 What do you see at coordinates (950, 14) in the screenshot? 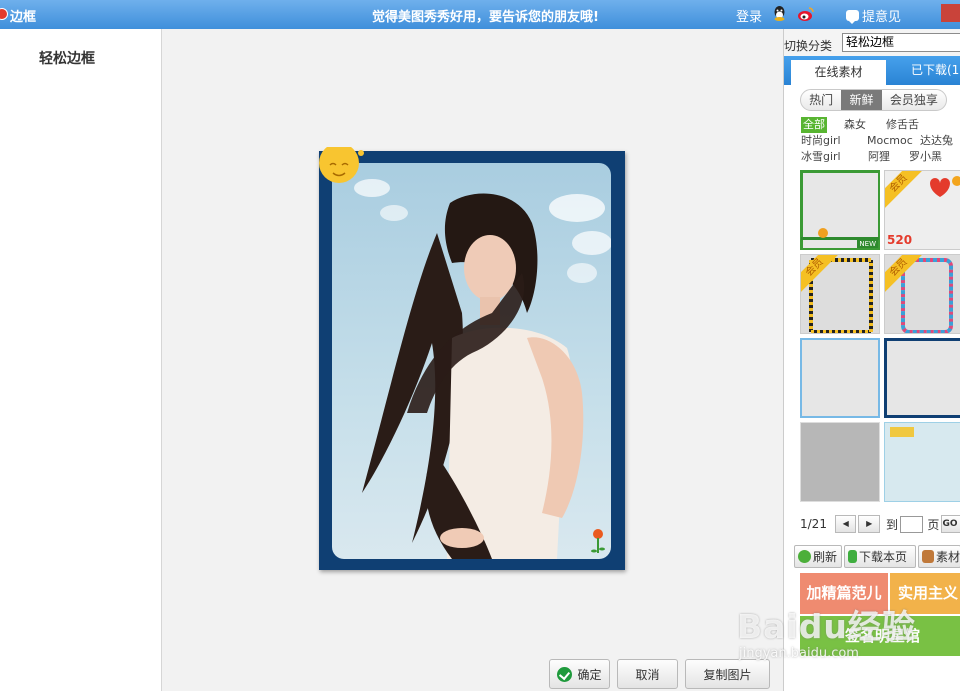
I see `window-close-icon` at bounding box center [950, 14].